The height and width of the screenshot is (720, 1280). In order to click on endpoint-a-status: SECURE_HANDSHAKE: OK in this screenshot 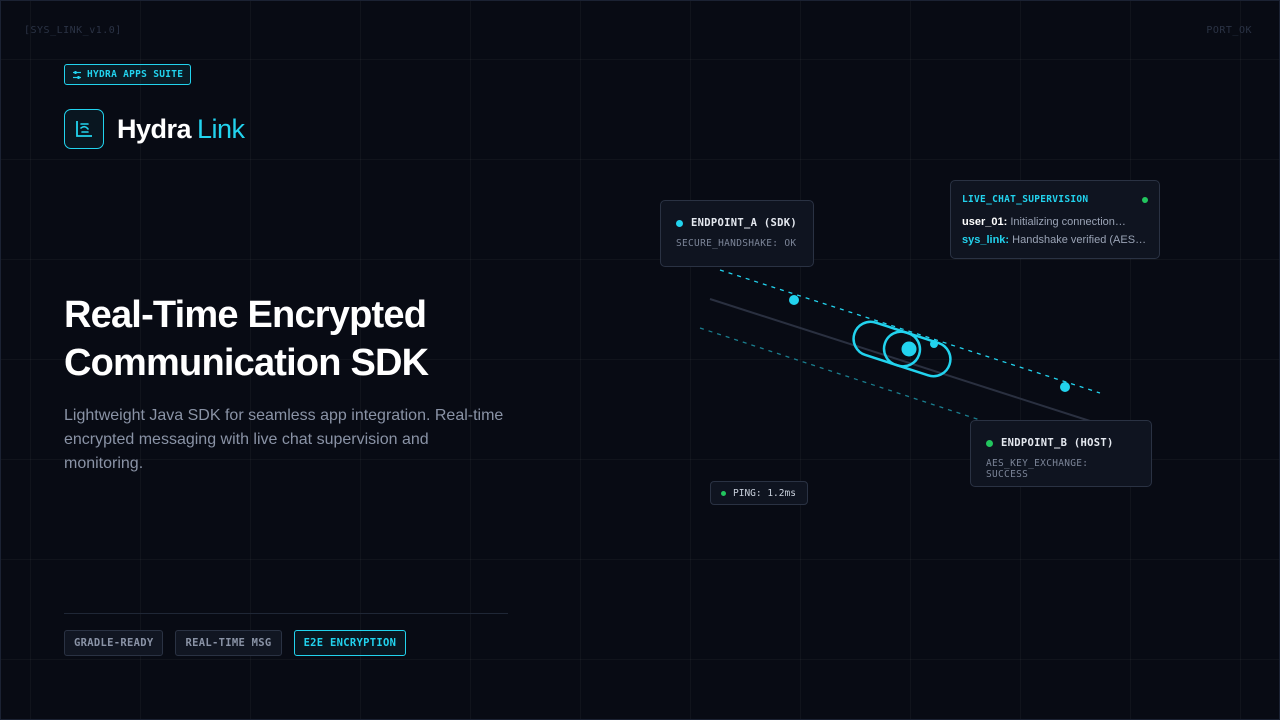, I will do `click(736, 243)`.